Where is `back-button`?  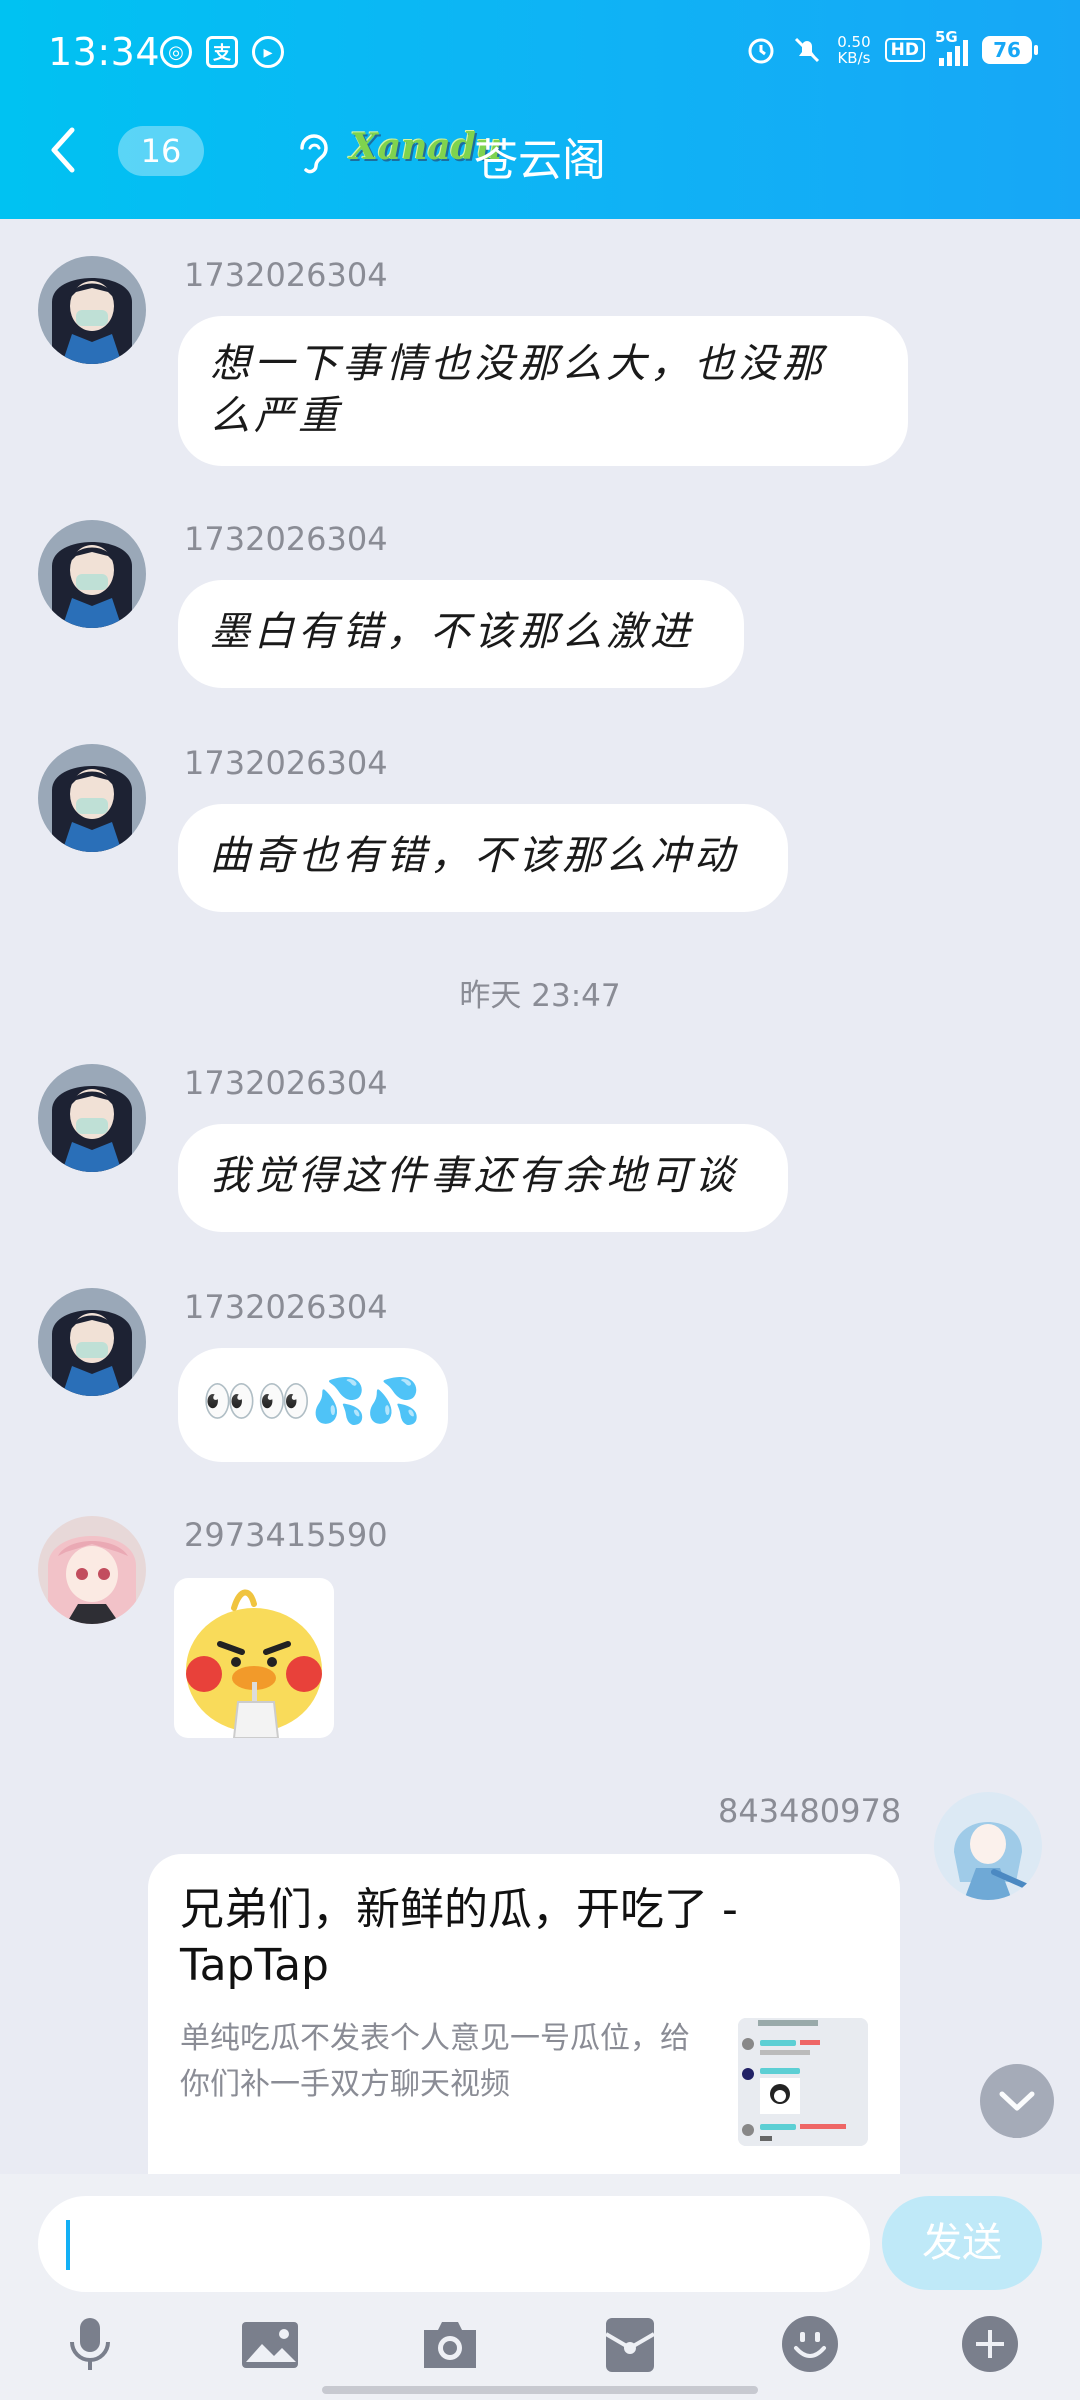
back-button is located at coordinates (62, 150).